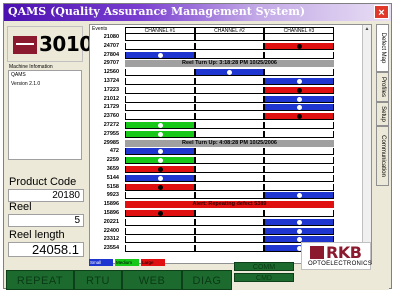 The width and height of the screenshot is (401, 294). Describe the element at coordinates (111, 81) in the screenshot. I see `event-count: 13724` at that location.